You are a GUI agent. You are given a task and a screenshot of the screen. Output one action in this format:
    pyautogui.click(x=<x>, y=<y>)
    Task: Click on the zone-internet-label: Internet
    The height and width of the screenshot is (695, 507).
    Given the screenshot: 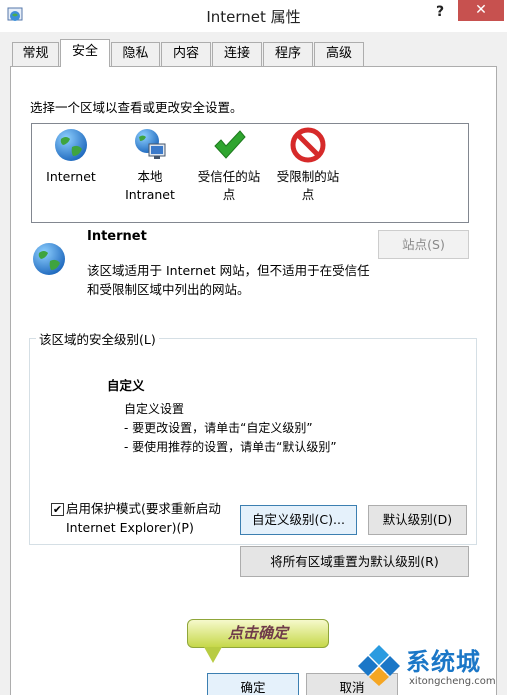 What is the action you would take?
    pyautogui.click(x=71, y=176)
    